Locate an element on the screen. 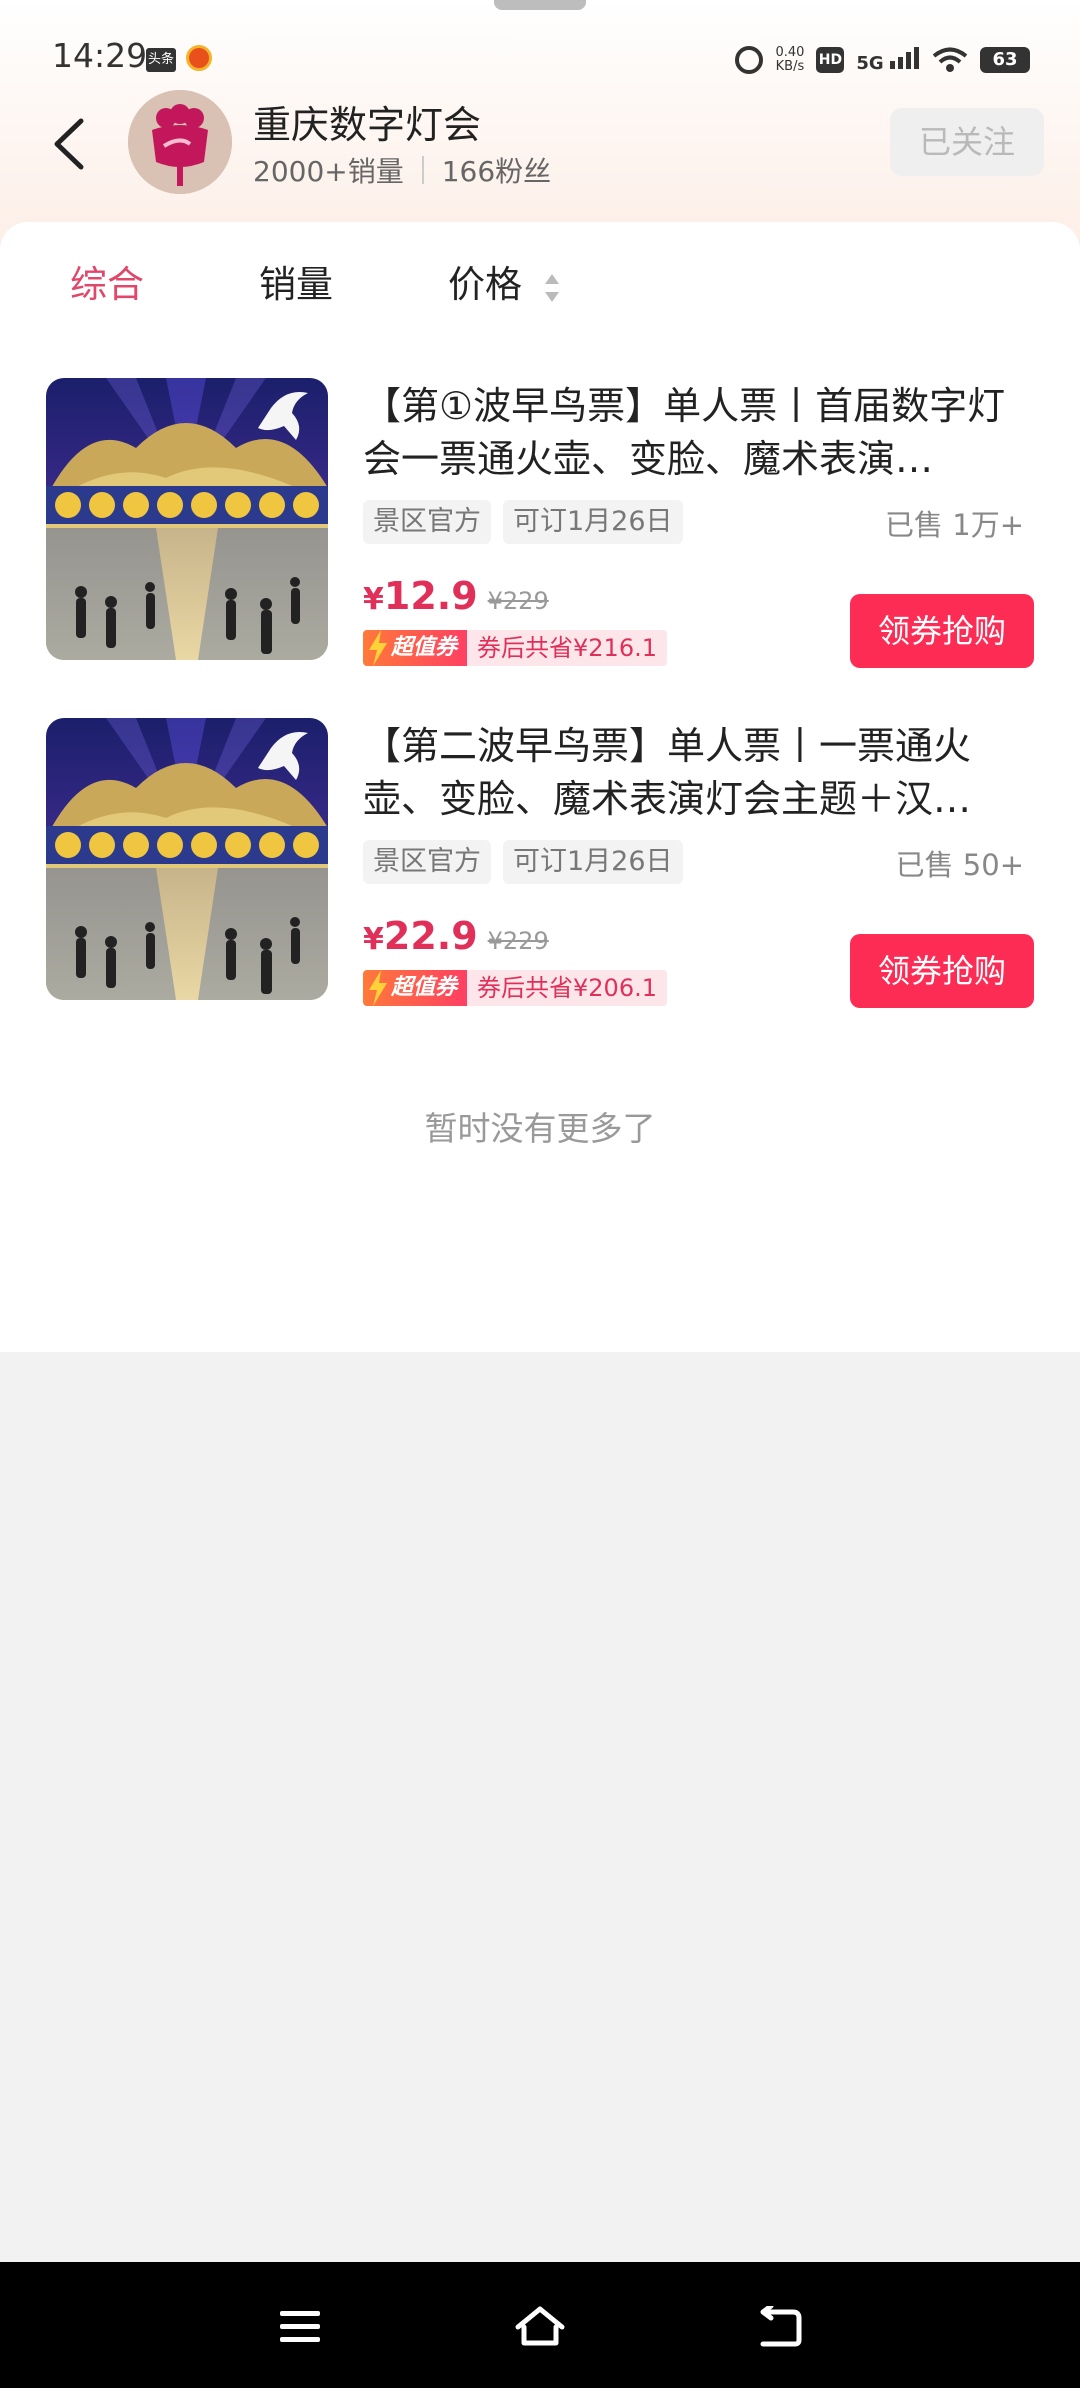  wifi-icon is located at coordinates (950, 59).